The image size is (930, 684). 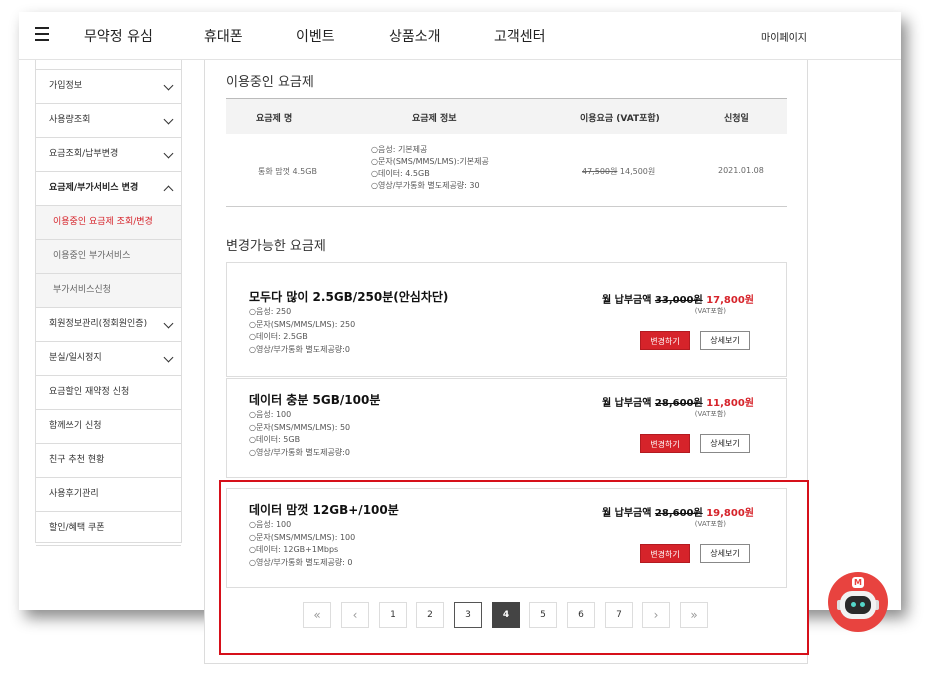 What do you see at coordinates (784, 36) in the screenshot?
I see `mypage-link: 마이페이지` at bounding box center [784, 36].